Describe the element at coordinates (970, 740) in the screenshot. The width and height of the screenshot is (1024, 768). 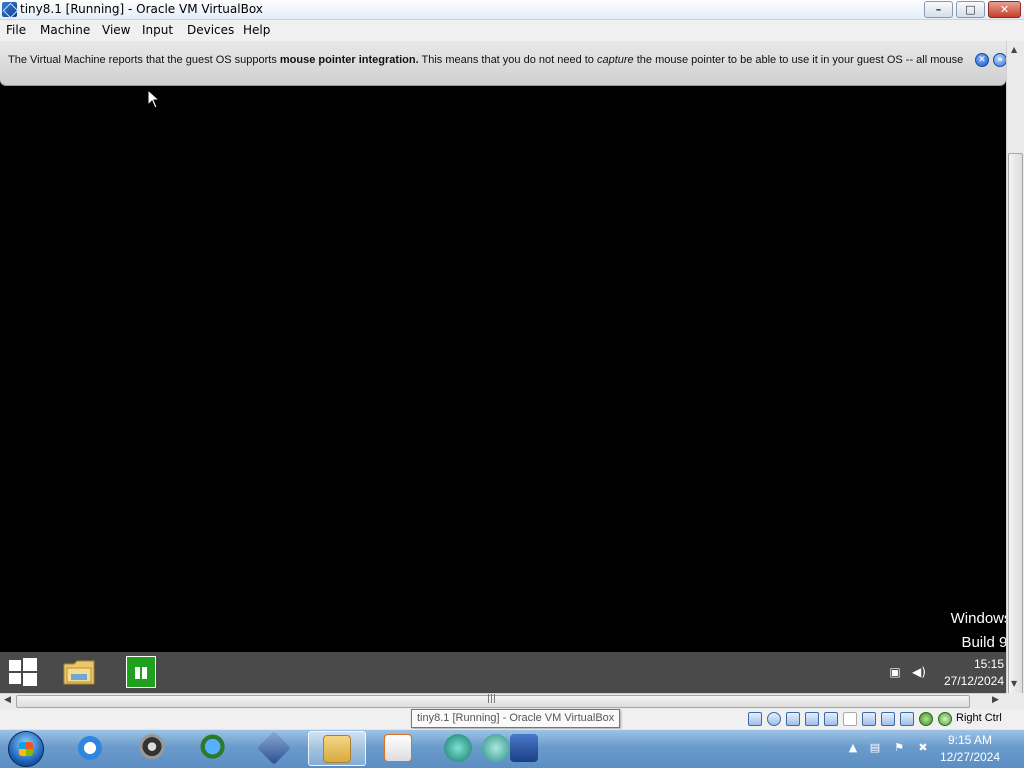
I see `host-clock-time: 9:15 AM` at that location.